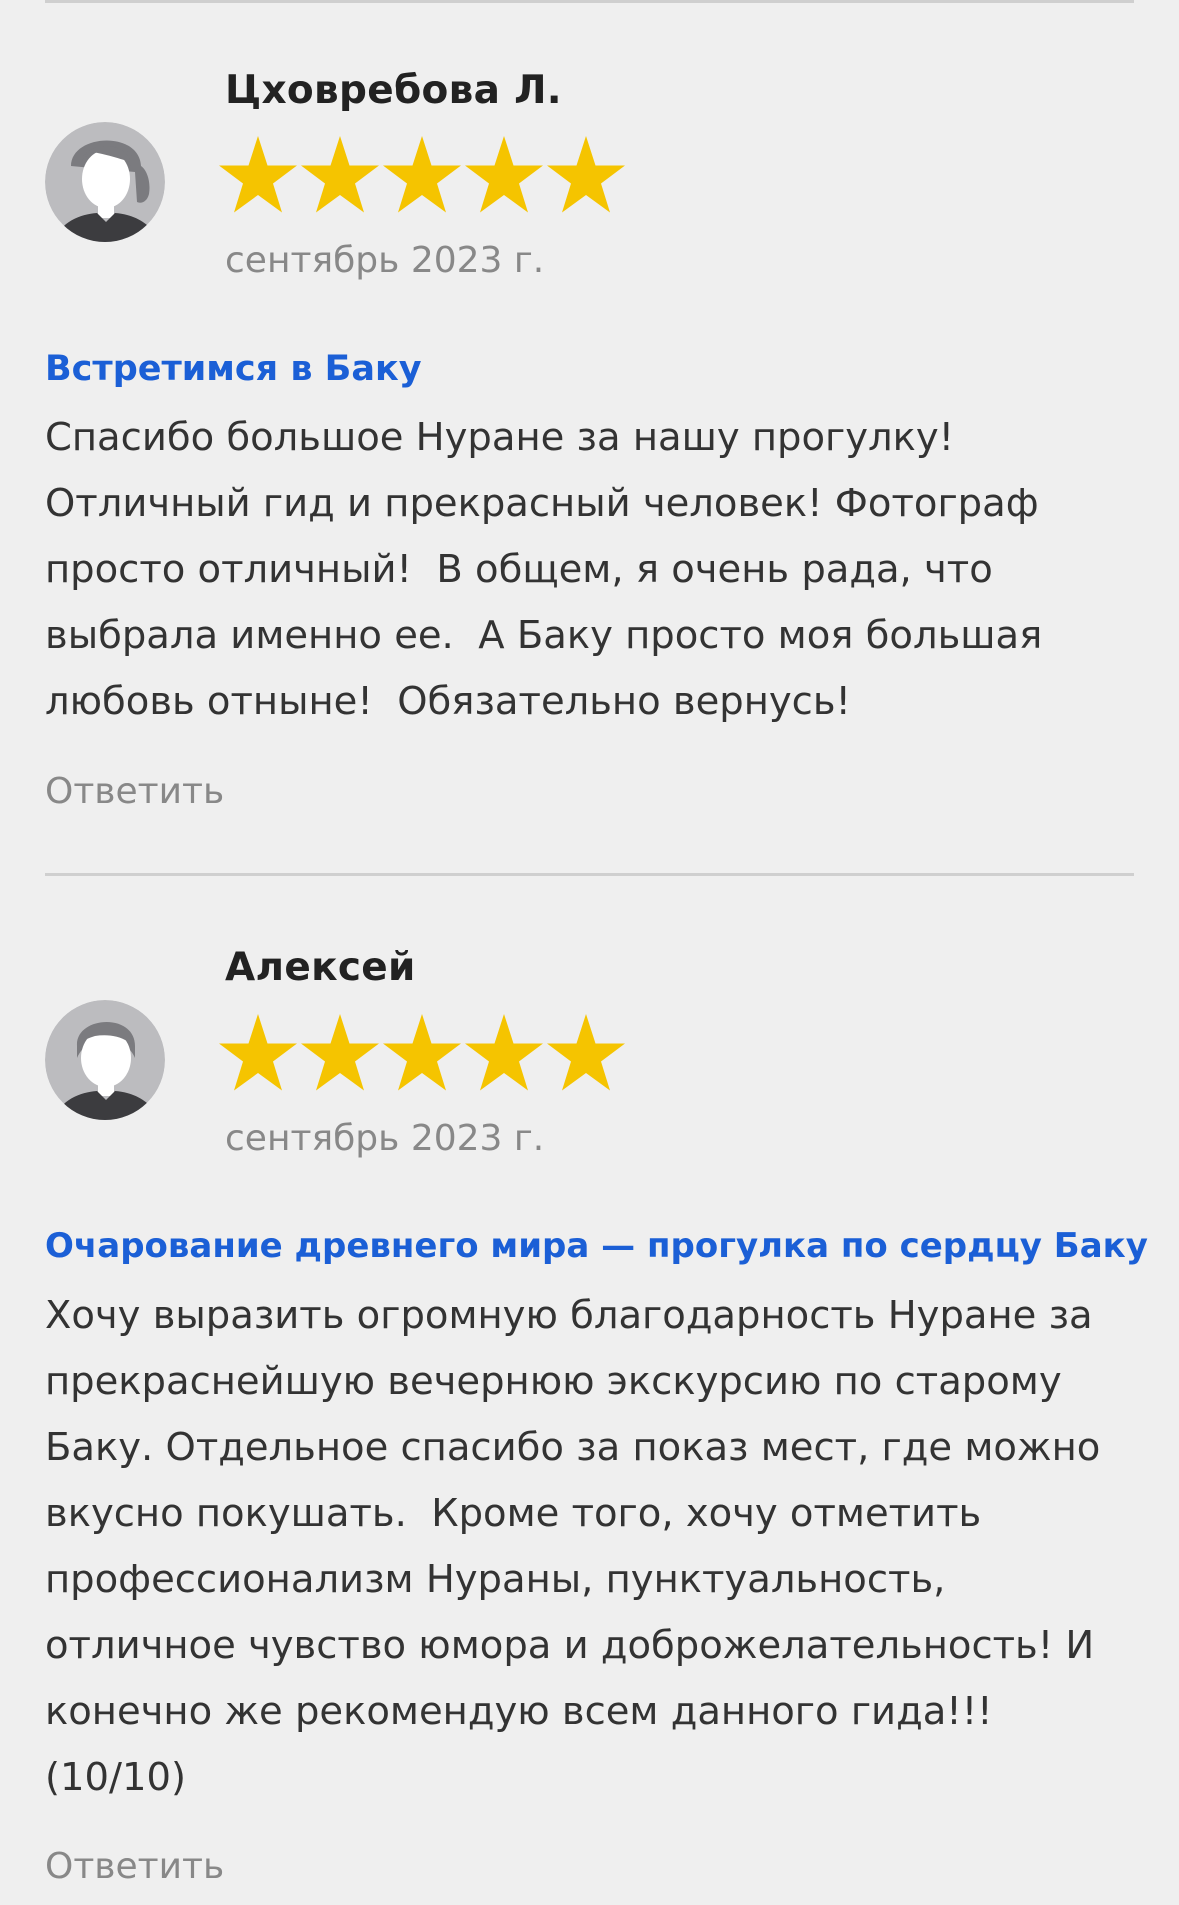 This screenshot has width=1179, height=1905. I want to click on reviewer-name: Алексей, so click(320, 967).